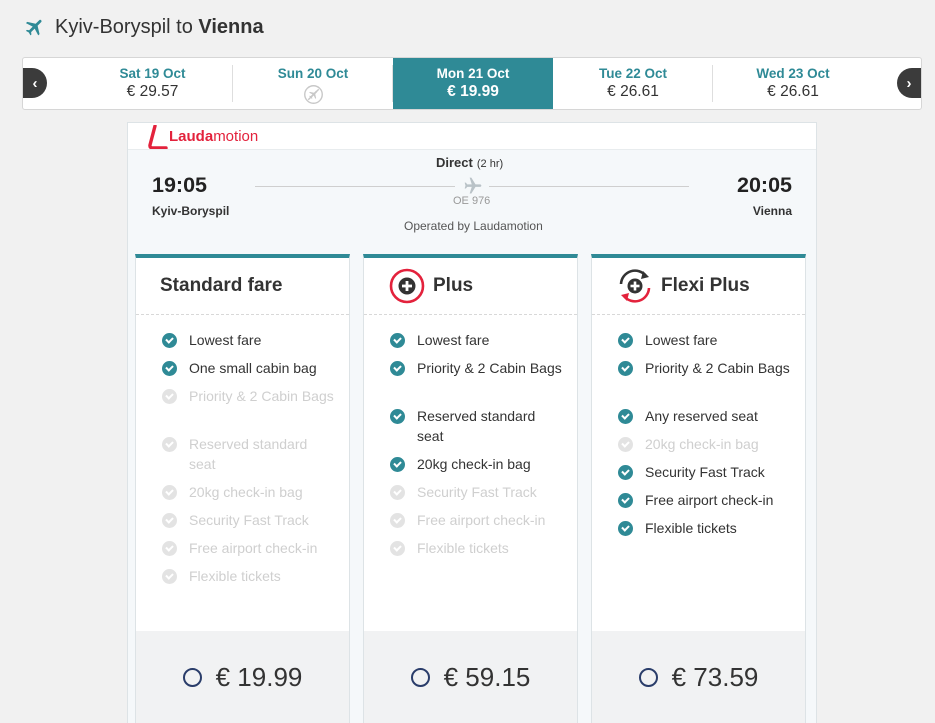 The image size is (935, 723). Describe the element at coordinates (355, 186) in the screenshot. I see `route-line-left` at that location.